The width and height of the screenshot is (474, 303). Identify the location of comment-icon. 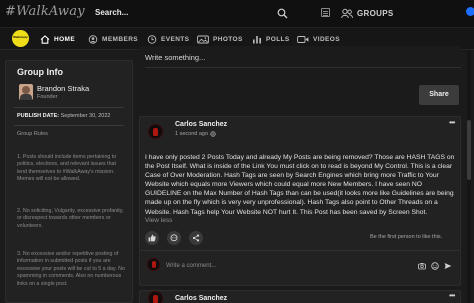
(174, 238).